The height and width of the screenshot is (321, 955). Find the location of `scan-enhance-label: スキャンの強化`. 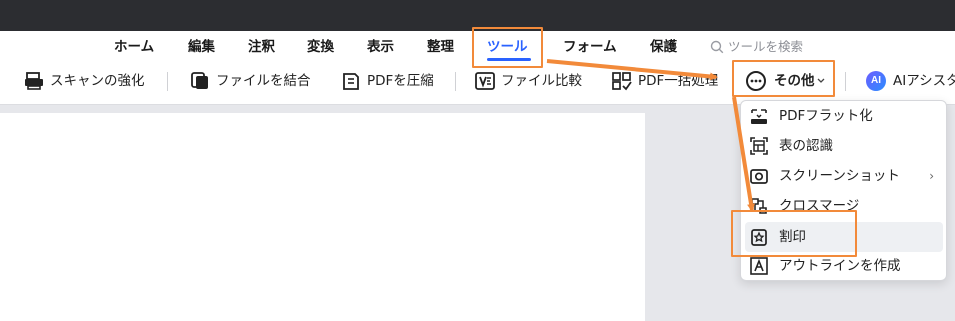

scan-enhance-label: スキャンの強化 is located at coordinates (97, 81).